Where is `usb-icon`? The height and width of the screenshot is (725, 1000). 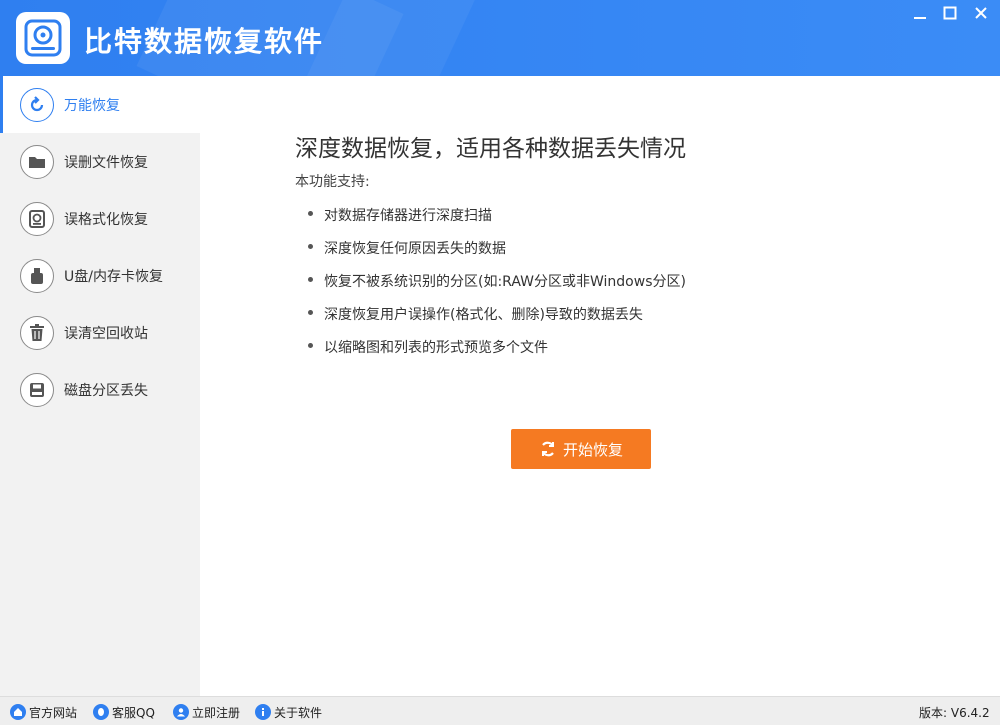
usb-icon is located at coordinates (37, 276).